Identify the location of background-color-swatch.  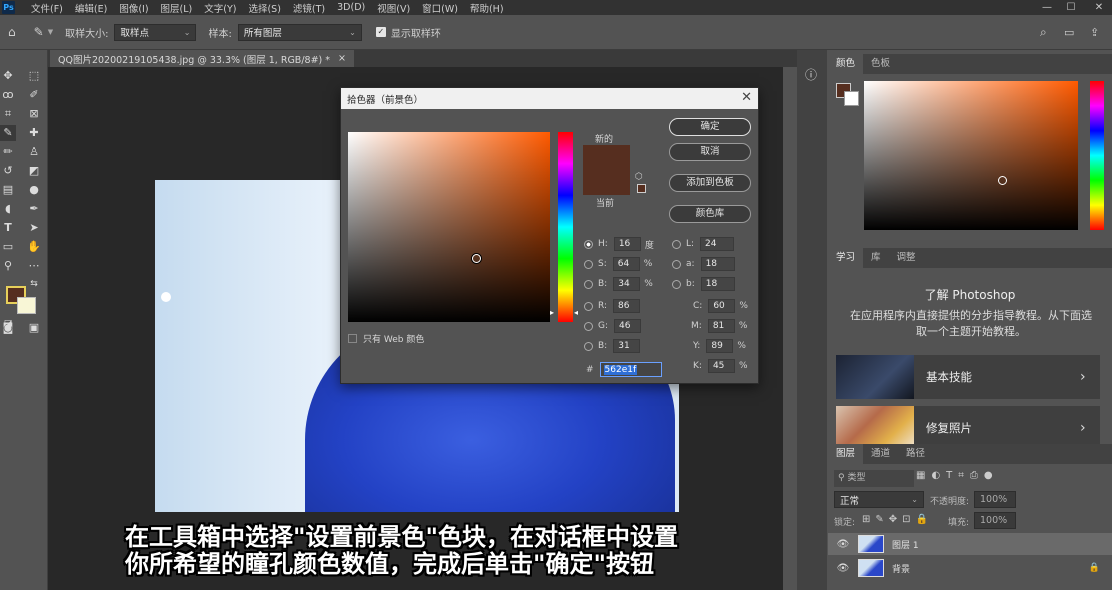
(26, 305).